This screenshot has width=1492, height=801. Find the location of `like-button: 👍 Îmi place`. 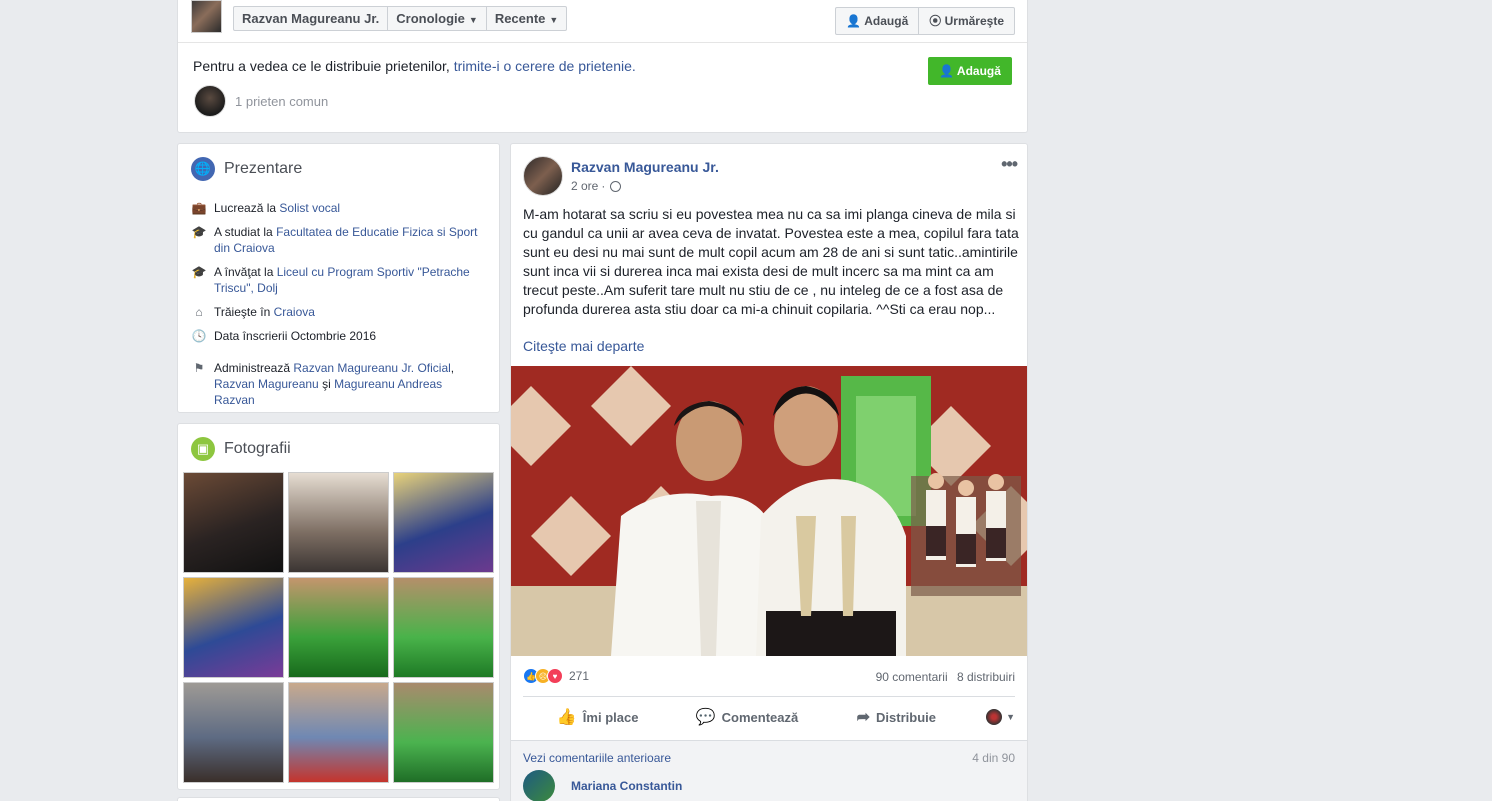

like-button: 👍 Îmi place is located at coordinates (597, 717).